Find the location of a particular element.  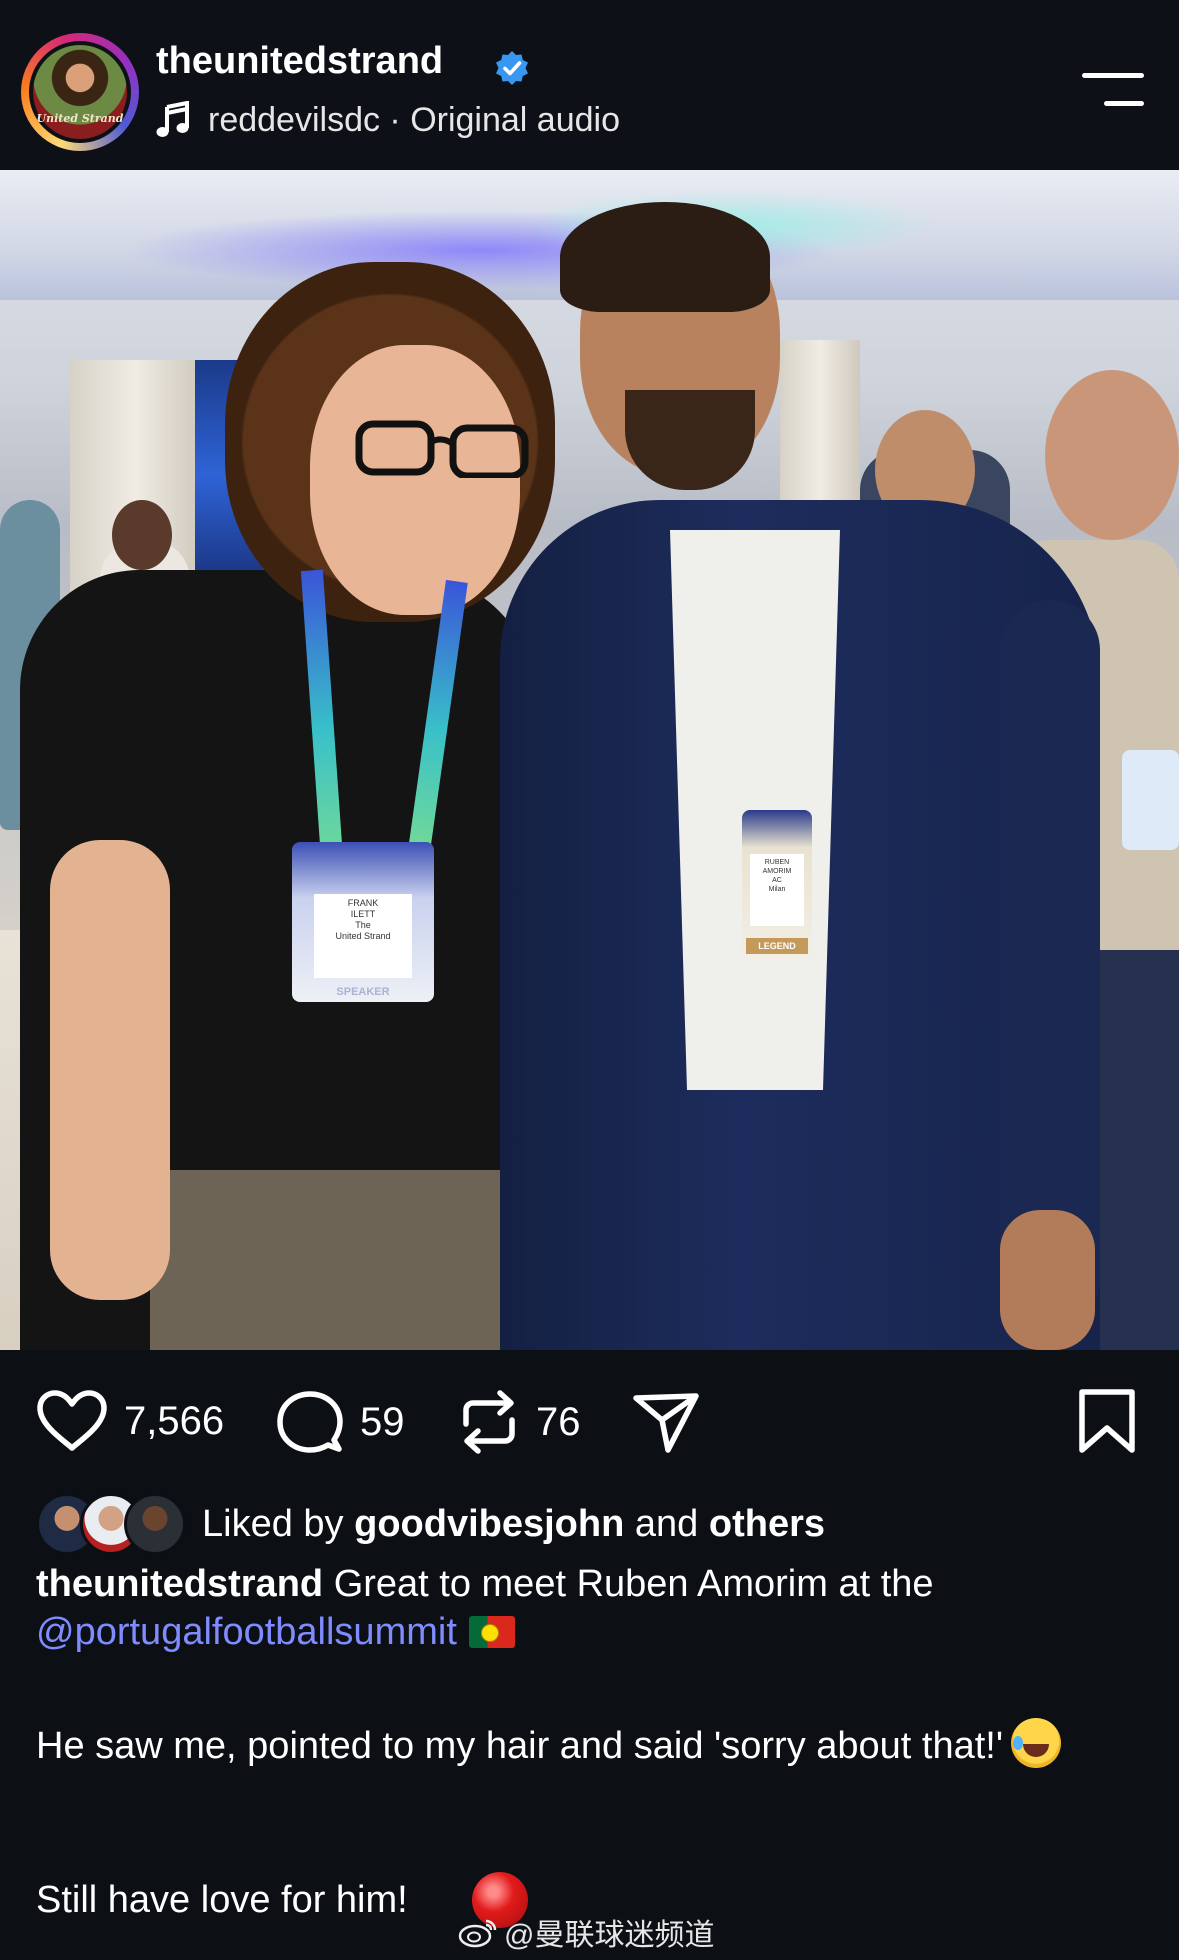

like-count: 7,566 is located at coordinates (174, 1420).